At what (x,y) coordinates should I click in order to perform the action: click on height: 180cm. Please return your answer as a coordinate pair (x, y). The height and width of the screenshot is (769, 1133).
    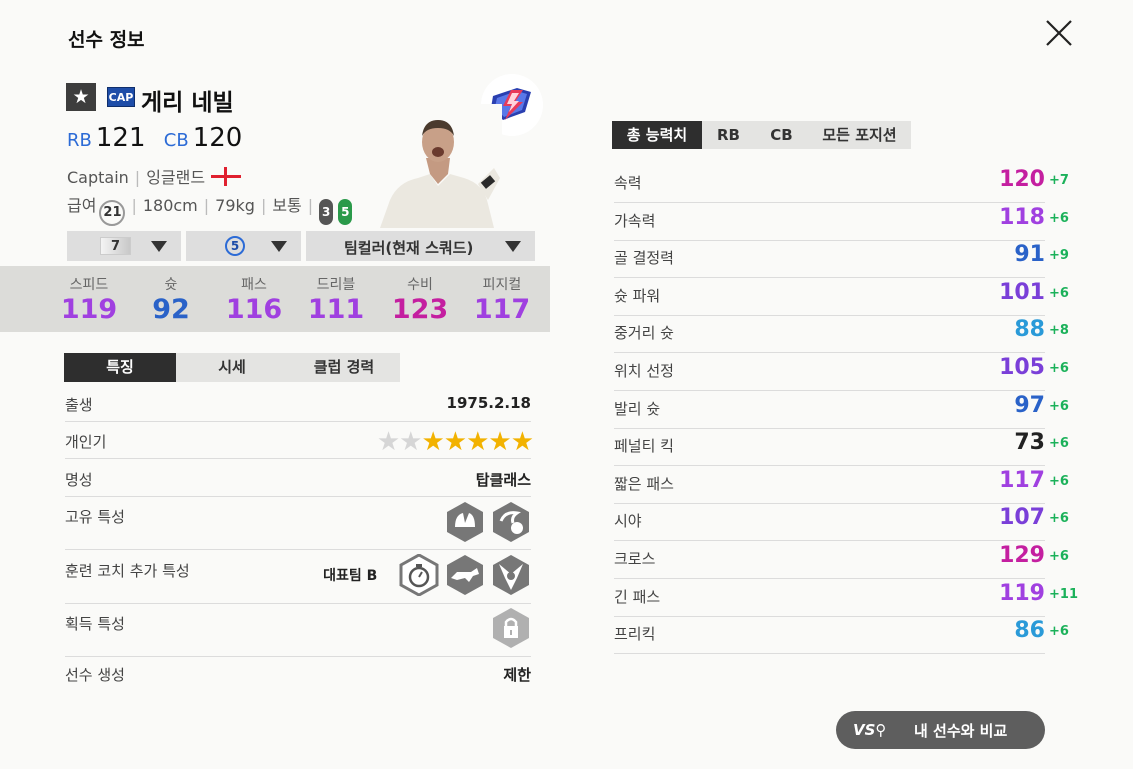
    Looking at the image, I should click on (170, 205).